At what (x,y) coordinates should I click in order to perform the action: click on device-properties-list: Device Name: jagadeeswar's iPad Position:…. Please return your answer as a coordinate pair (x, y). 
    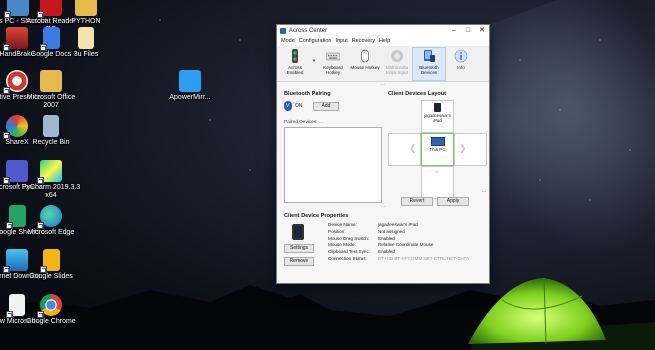
    Looking at the image, I should click on (396, 244).